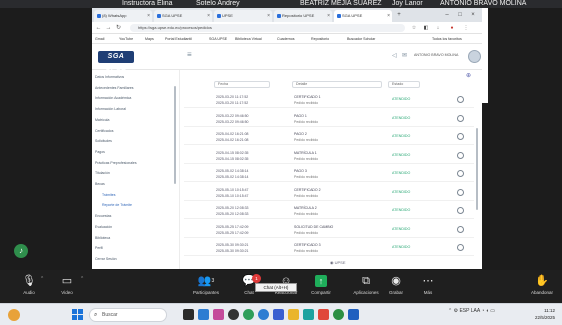 This screenshot has height=325, width=562. What do you see at coordinates (487, 311) in the screenshot?
I see `volume-icon: ◖` at bounding box center [487, 311].